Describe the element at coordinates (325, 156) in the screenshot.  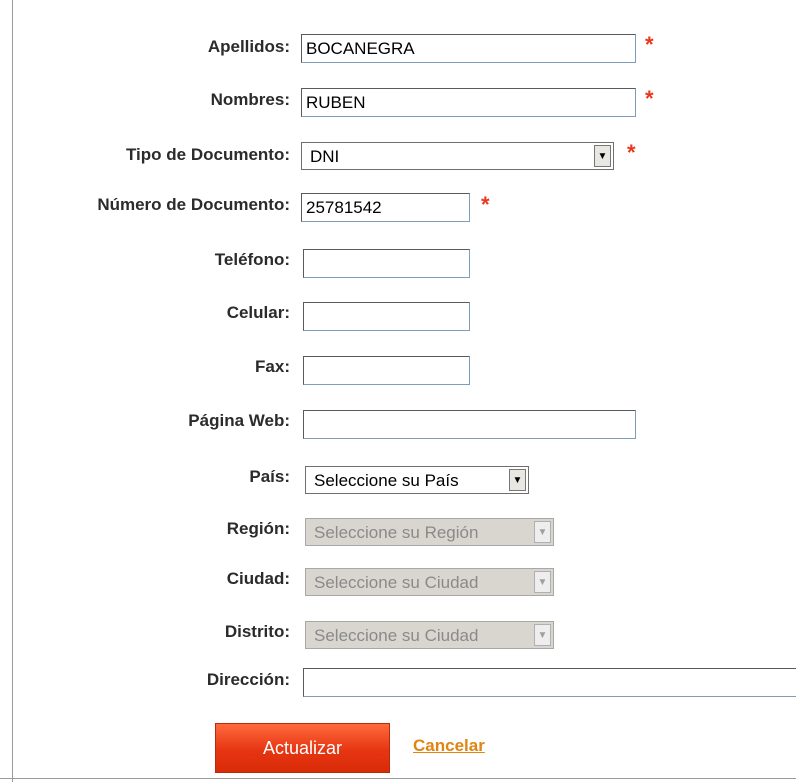
I see `tipo-documento-value: DNI` at that location.